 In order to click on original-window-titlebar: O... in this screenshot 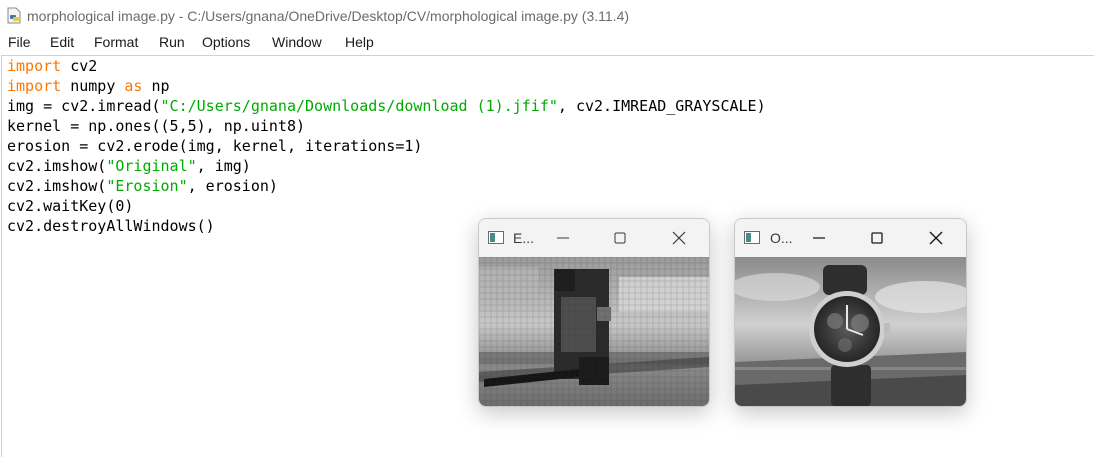, I will do `click(850, 238)`.